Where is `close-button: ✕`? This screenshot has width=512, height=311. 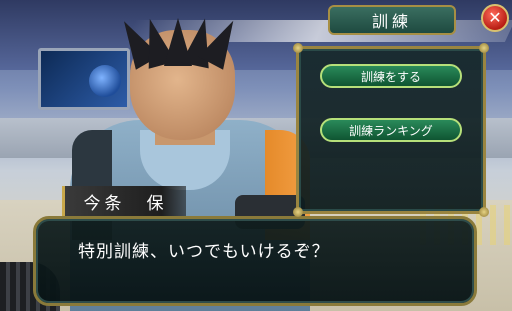 close-button: ✕ is located at coordinates (495, 18).